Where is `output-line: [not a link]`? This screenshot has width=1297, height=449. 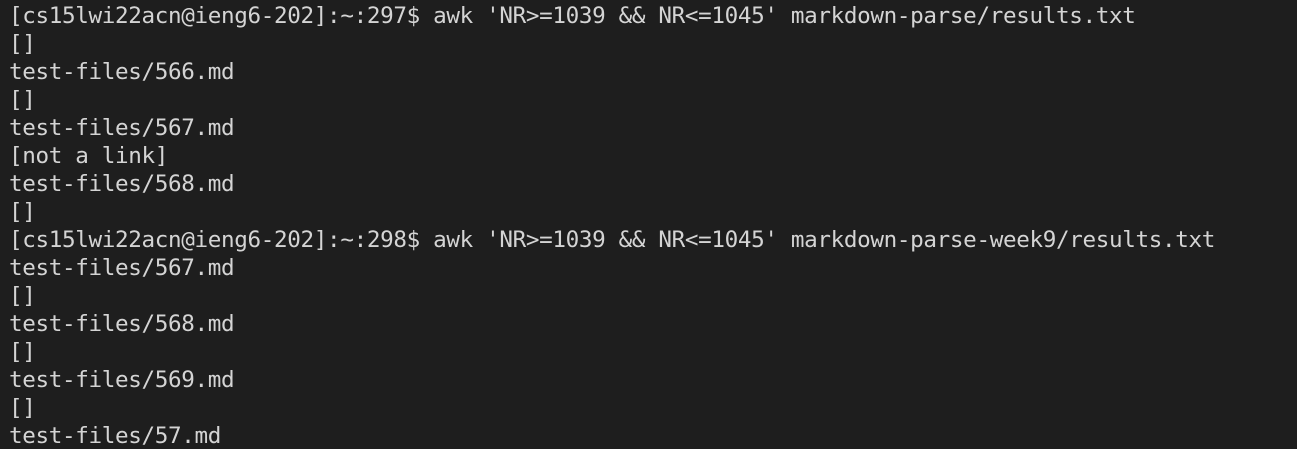 output-line: [not a link] is located at coordinates (89, 156).